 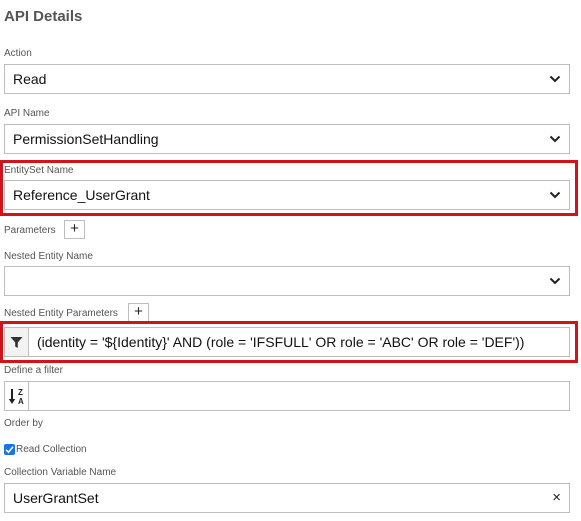 What do you see at coordinates (60, 472) in the screenshot?
I see `collection-var-label: Collection Variable Name` at bounding box center [60, 472].